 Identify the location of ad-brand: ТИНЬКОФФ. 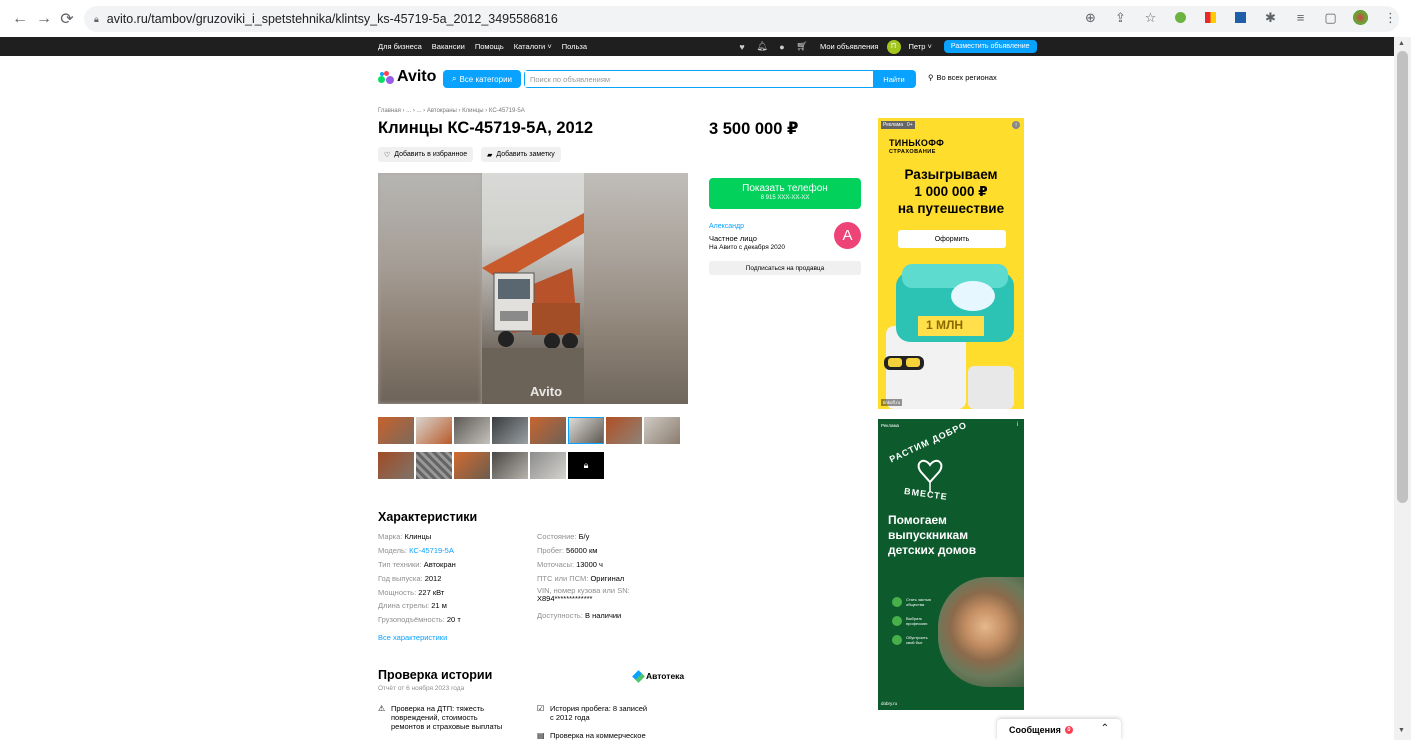
(917, 143).